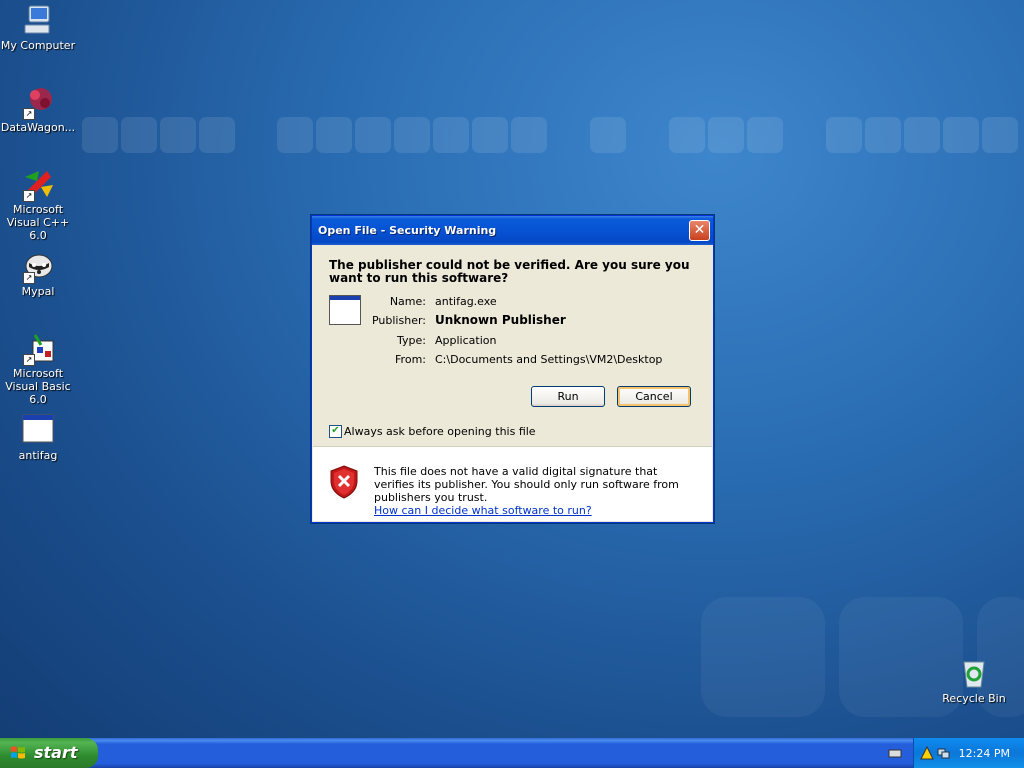  Describe the element at coordinates (440, 431) in the screenshot. I see `always-ask-label: Always ask before opening this file` at that location.